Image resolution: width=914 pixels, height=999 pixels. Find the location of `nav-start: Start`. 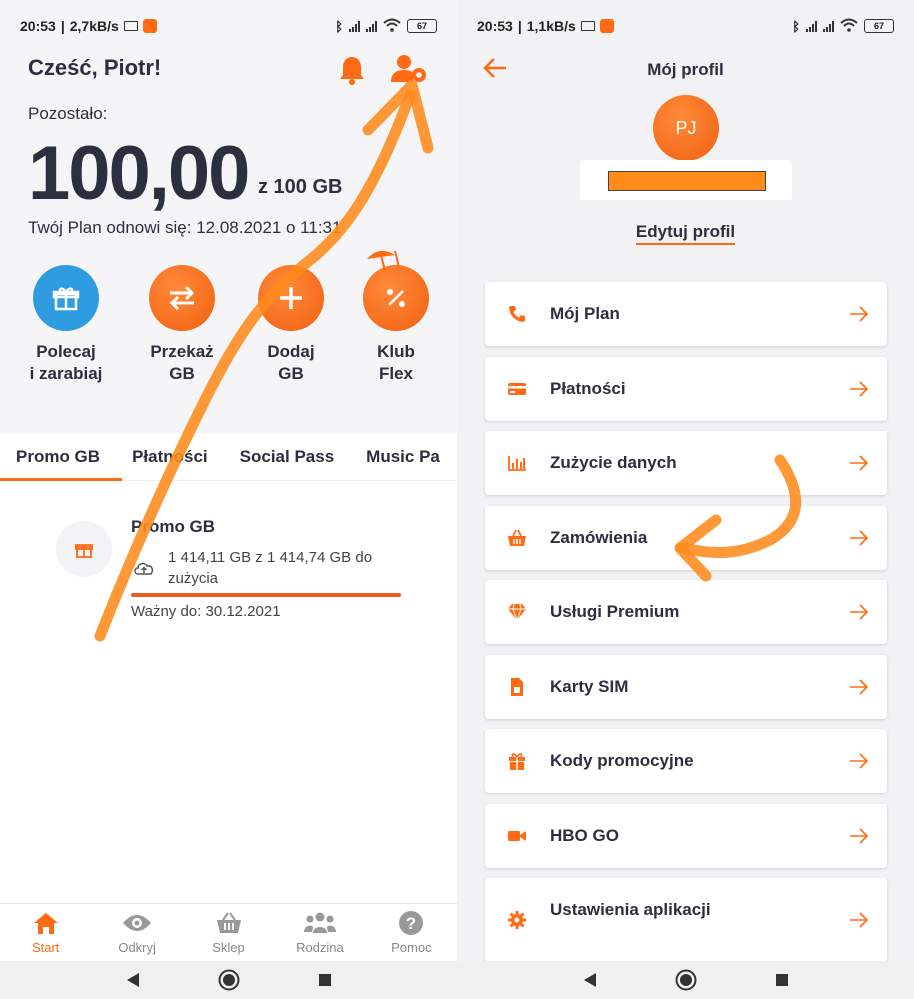

nav-start: Start is located at coordinates (45, 932).